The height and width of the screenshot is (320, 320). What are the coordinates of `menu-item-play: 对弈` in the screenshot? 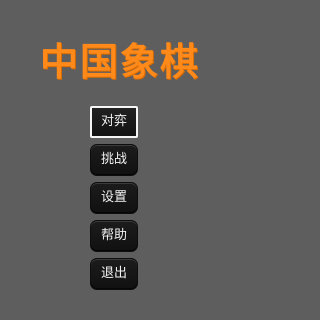 It's located at (114, 122).